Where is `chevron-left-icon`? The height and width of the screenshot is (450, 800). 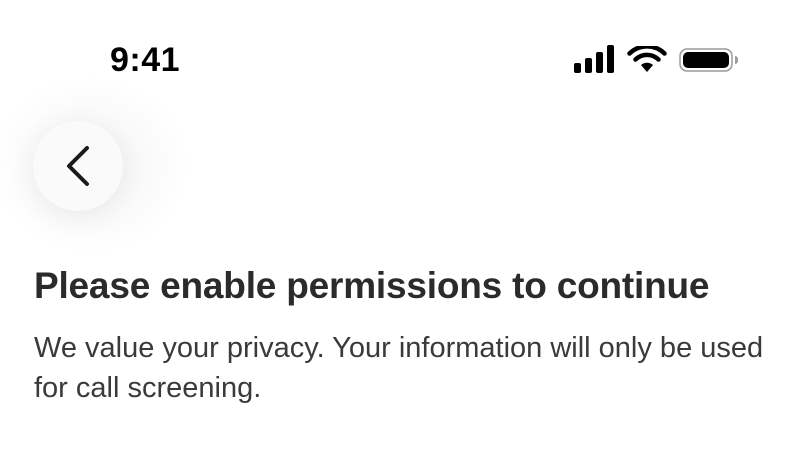 chevron-left-icon is located at coordinates (78, 166).